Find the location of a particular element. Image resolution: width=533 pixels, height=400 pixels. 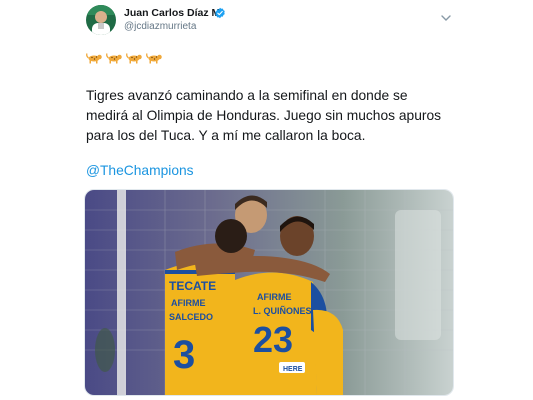

author-name: Juan Carlos Díaz M. is located at coordinates (173, 13).